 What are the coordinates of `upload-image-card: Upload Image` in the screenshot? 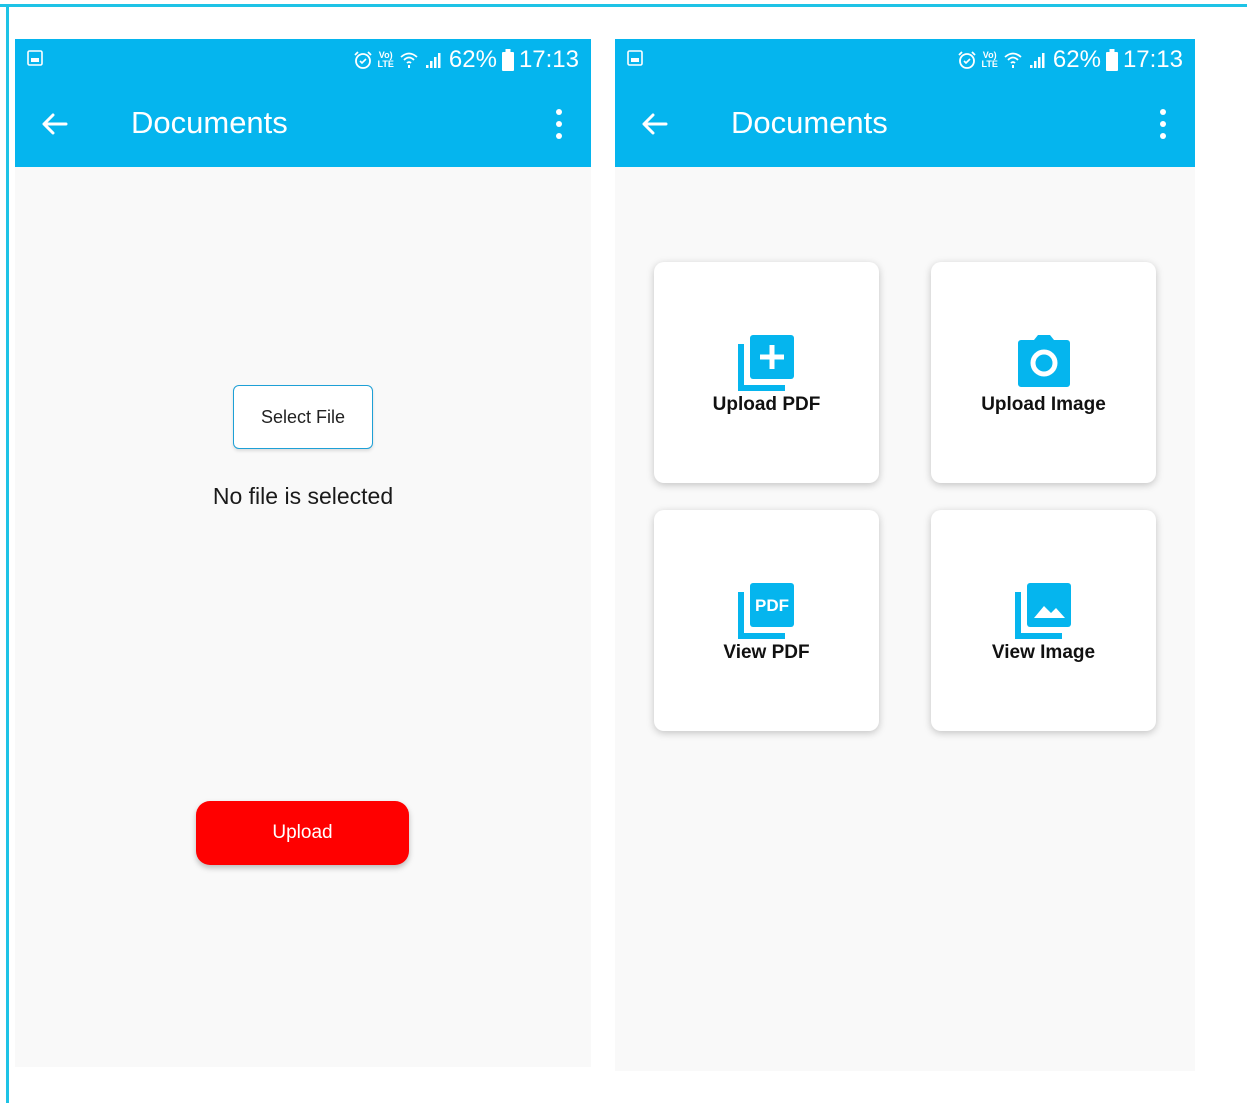 It's located at (1043, 372).